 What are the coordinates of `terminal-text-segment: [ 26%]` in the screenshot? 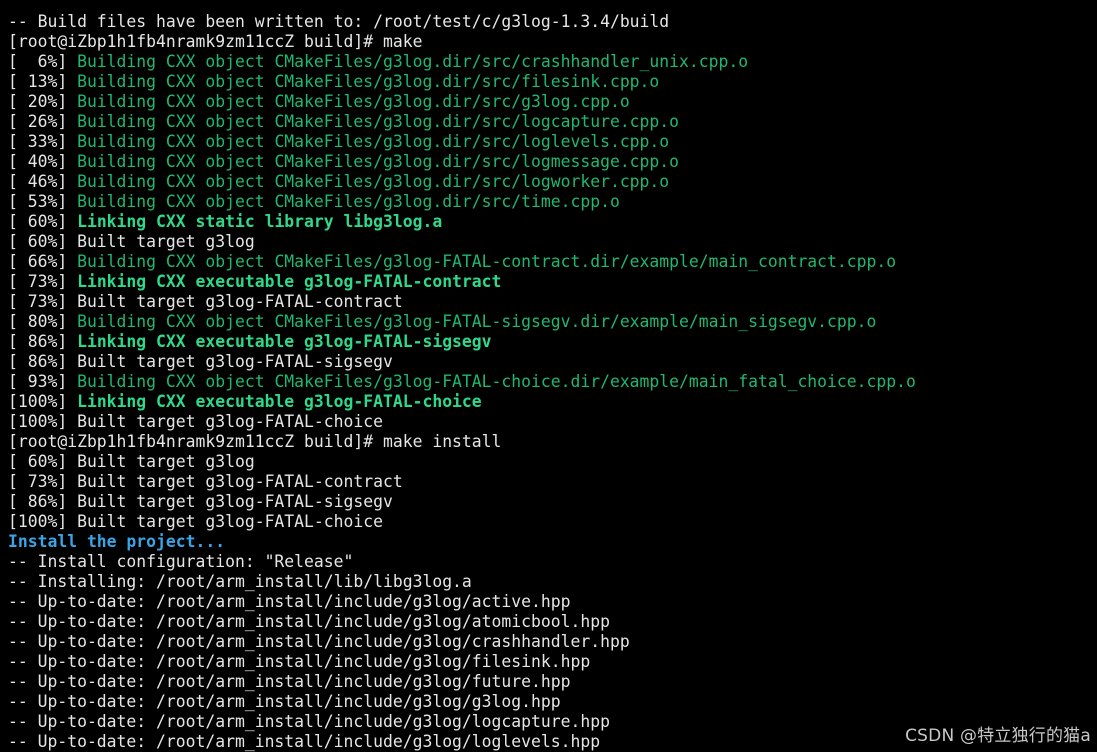 It's located at (43, 121).